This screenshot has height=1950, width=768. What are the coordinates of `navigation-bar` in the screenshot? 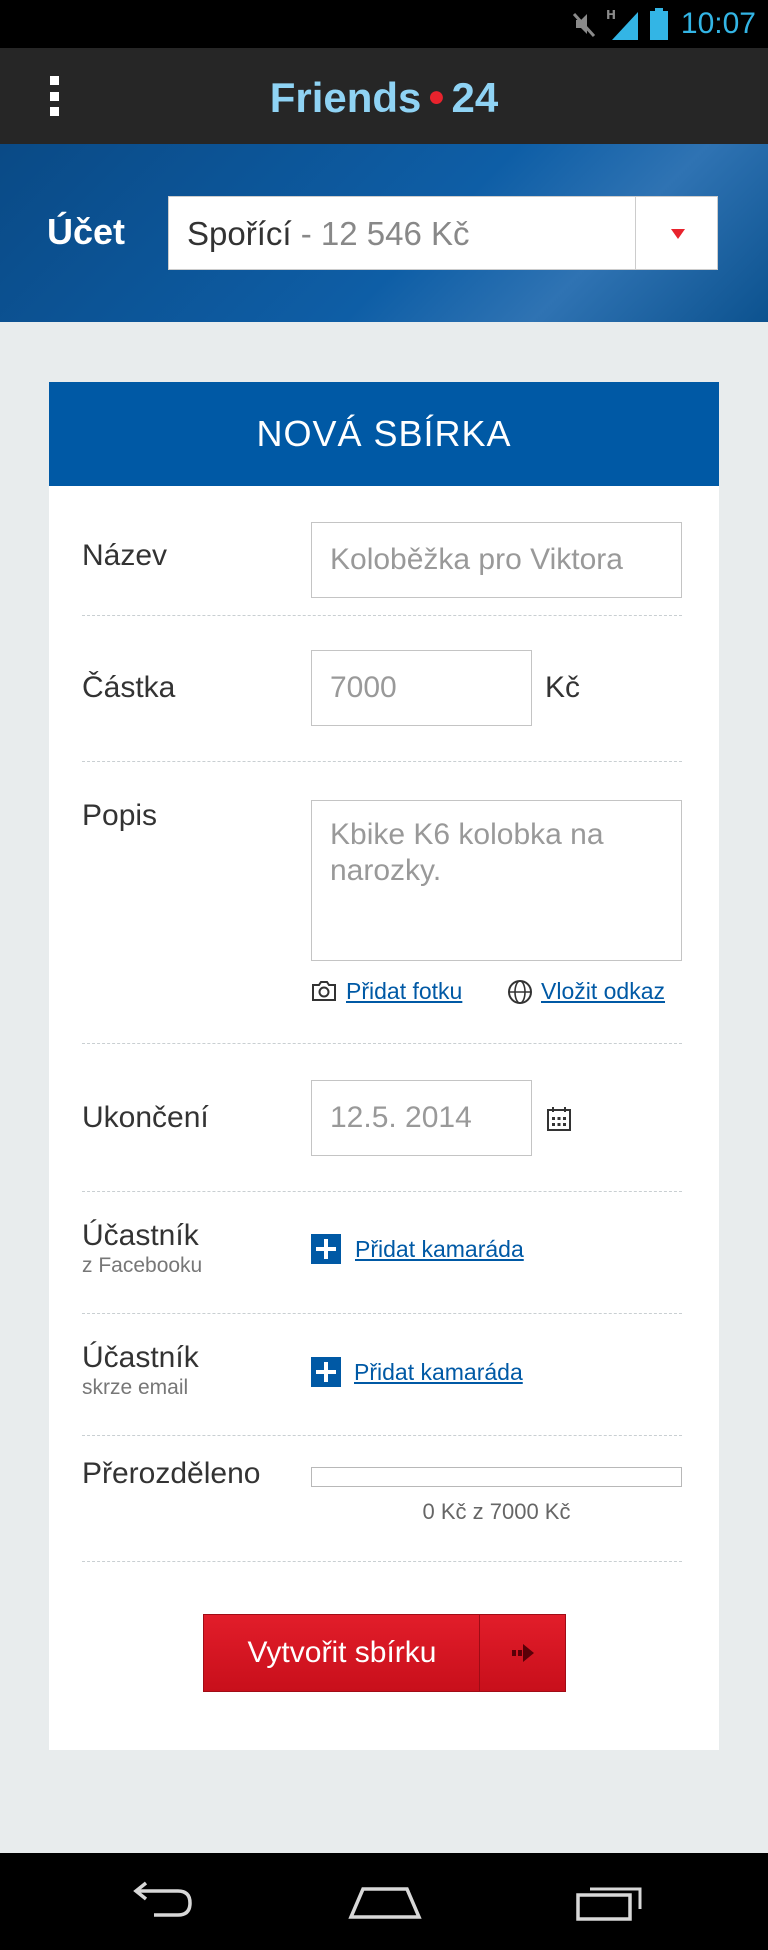 It's located at (384, 1901).